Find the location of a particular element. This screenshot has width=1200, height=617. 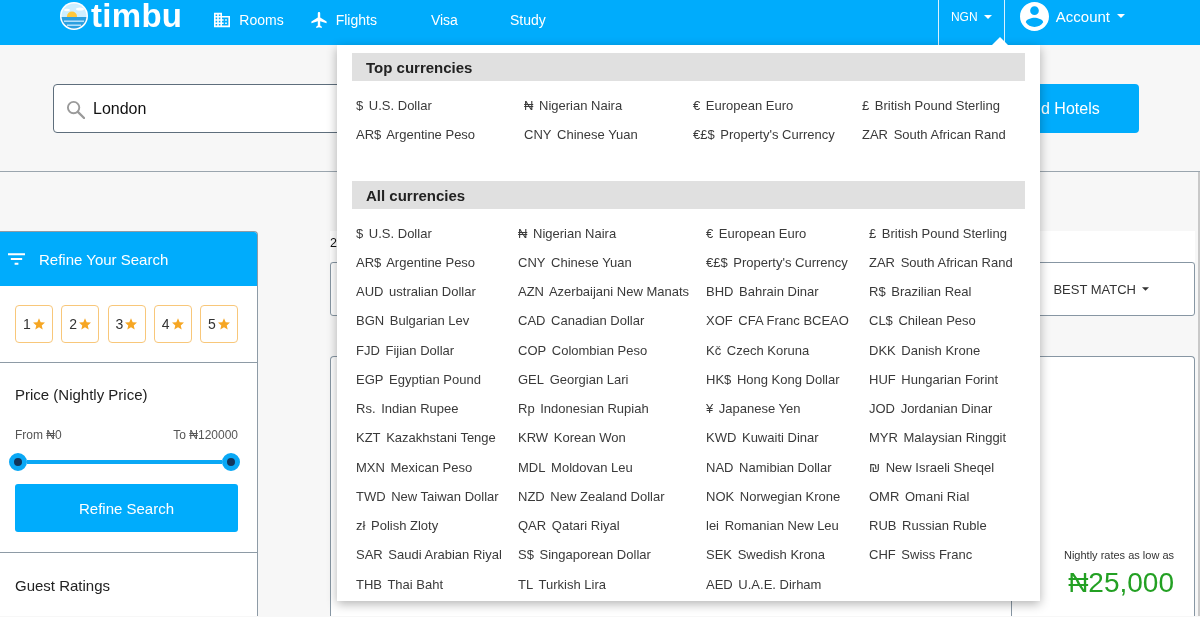

price-filter-title: Price (Nightly Price) is located at coordinates (82, 395).